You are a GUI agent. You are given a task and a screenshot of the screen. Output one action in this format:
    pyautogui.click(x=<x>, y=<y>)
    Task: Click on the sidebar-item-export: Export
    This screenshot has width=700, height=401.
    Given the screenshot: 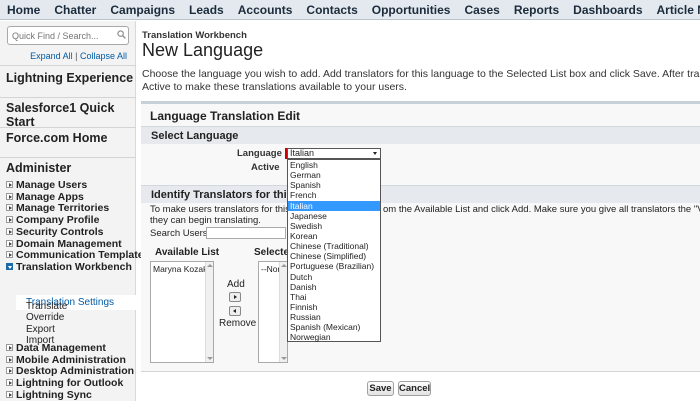 What is the action you would take?
    pyautogui.click(x=40, y=329)
    